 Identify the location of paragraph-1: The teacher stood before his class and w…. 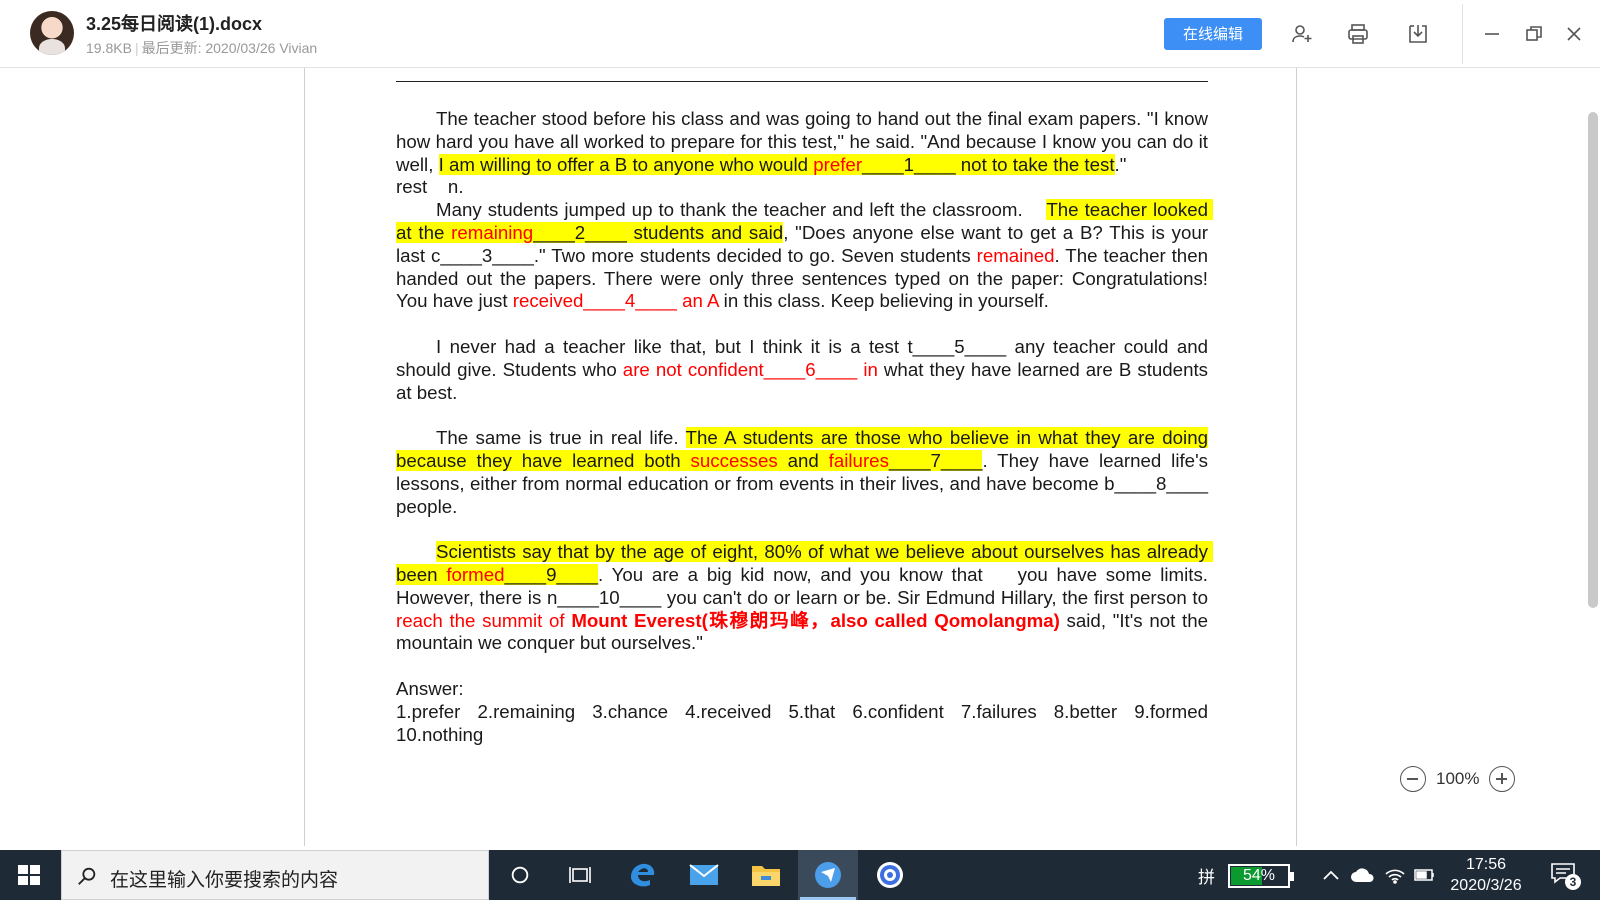
(802, 142).